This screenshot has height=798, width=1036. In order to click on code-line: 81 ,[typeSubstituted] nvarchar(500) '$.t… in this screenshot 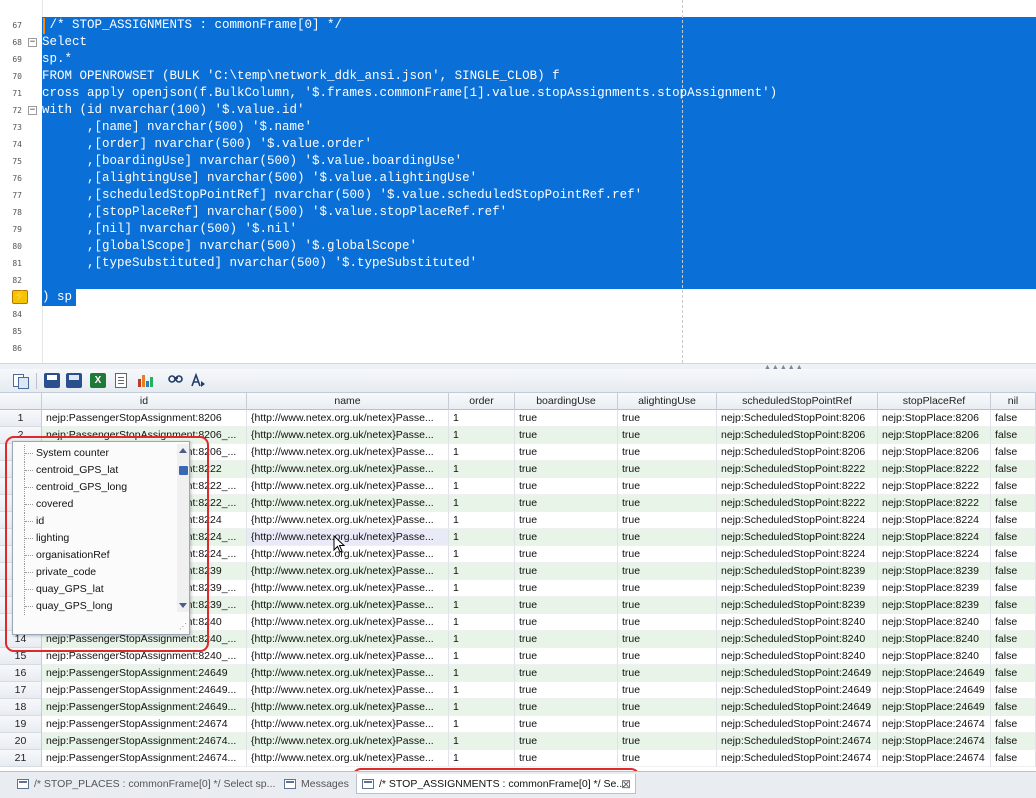, I will do `click(518, 263)`.